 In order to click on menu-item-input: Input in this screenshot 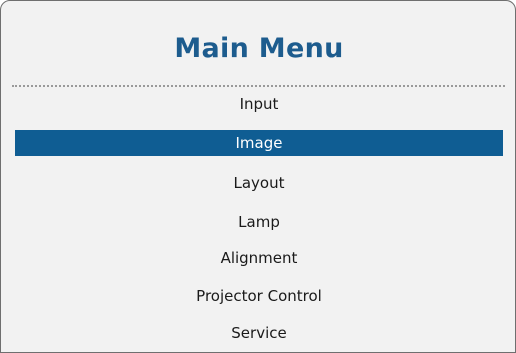, I will do `click(259, 104)`.